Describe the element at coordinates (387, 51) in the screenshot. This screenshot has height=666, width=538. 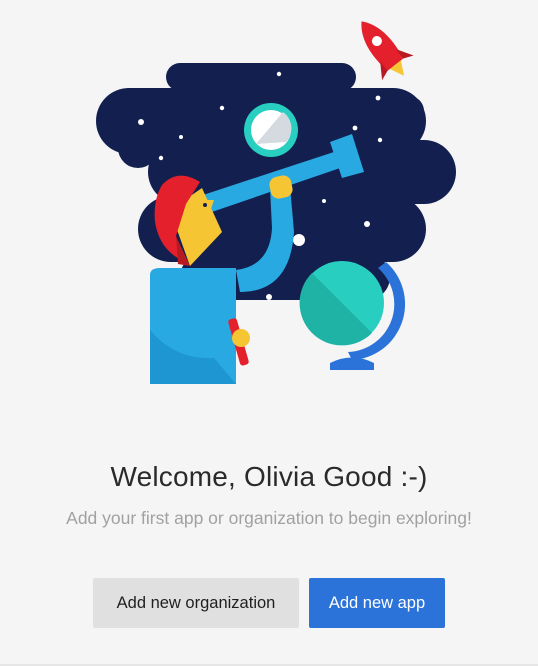
I see `rocket-icon` at that location.